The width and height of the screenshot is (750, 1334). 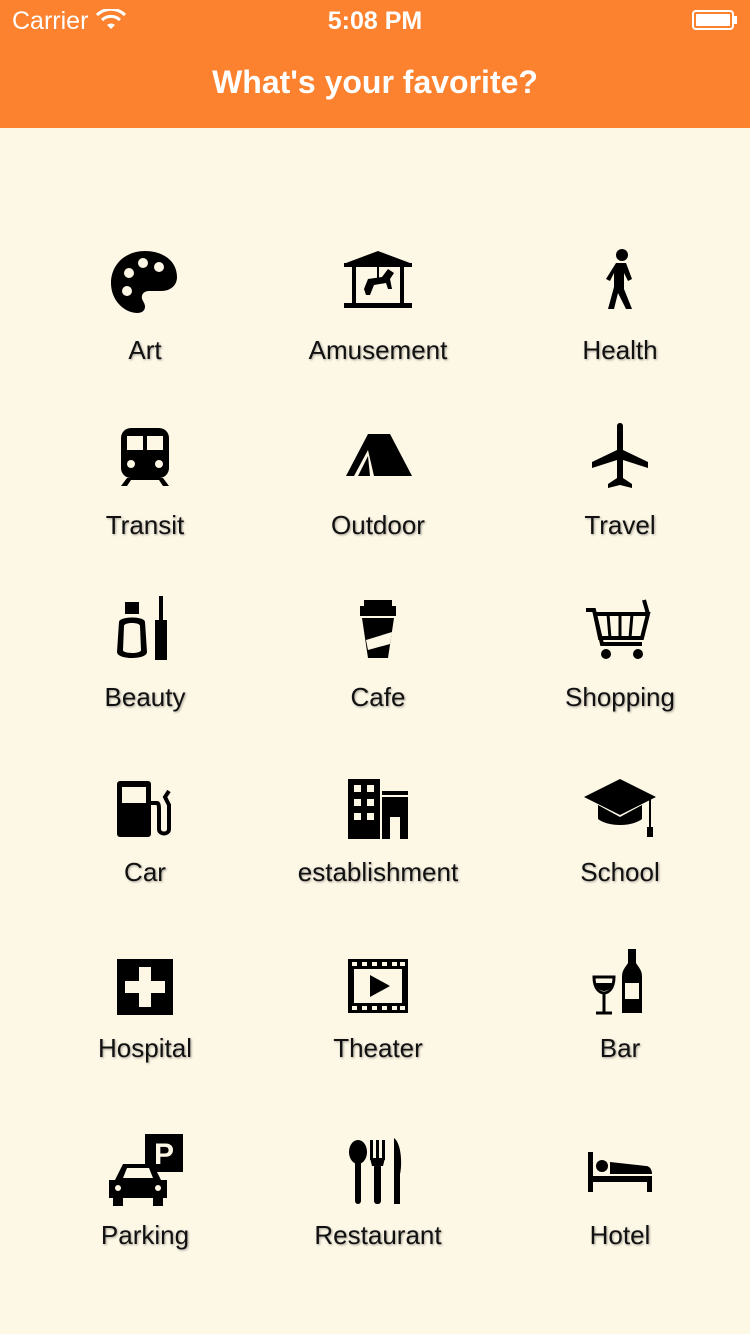 I want to click on coffee-cup-icon, so click(x=378, y=632).